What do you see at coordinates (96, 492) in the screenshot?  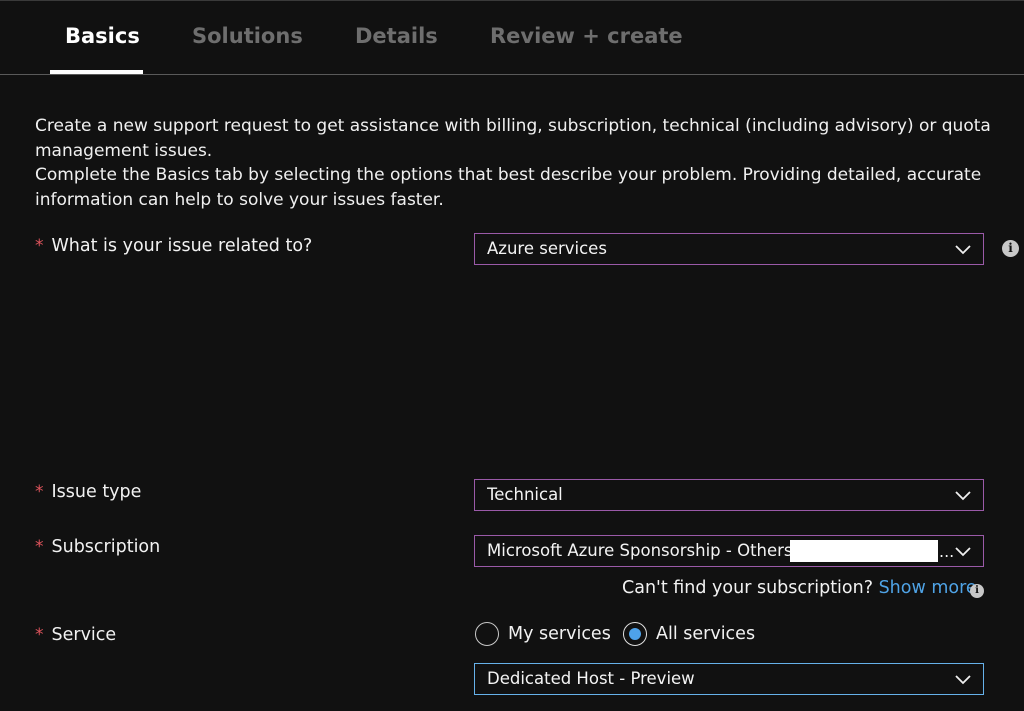 I see `issue-type-label-text: Issue type` at bounding box center [96, 492].